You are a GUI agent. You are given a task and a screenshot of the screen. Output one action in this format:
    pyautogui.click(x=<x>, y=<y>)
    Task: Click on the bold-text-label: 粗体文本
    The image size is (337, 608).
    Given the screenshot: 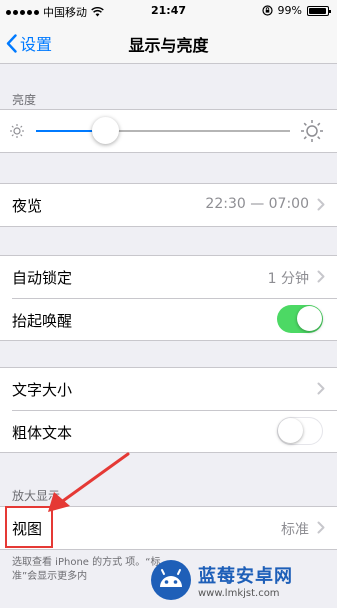 What is the action you would take?
    pyautogui.click(x=42, y=433)
    